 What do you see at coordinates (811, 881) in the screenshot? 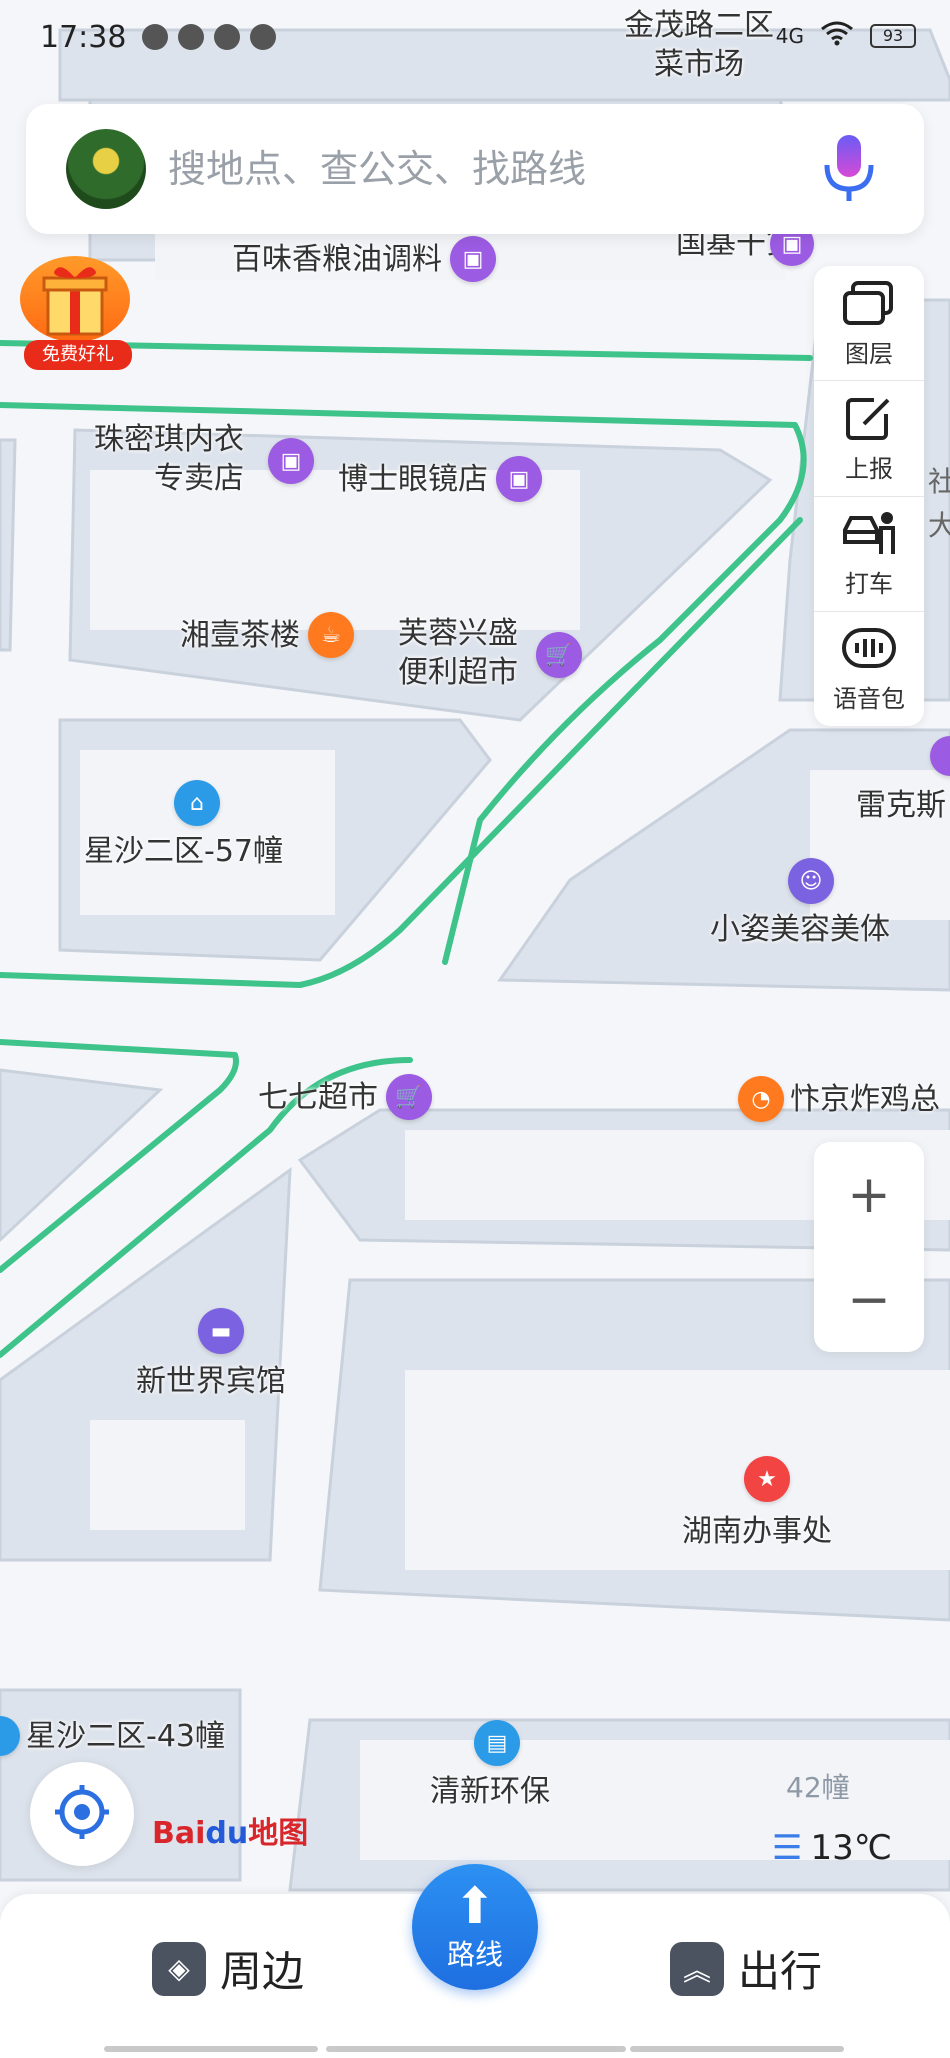
I see `beauty-icon: ☺` at bounding box center [811, 881].